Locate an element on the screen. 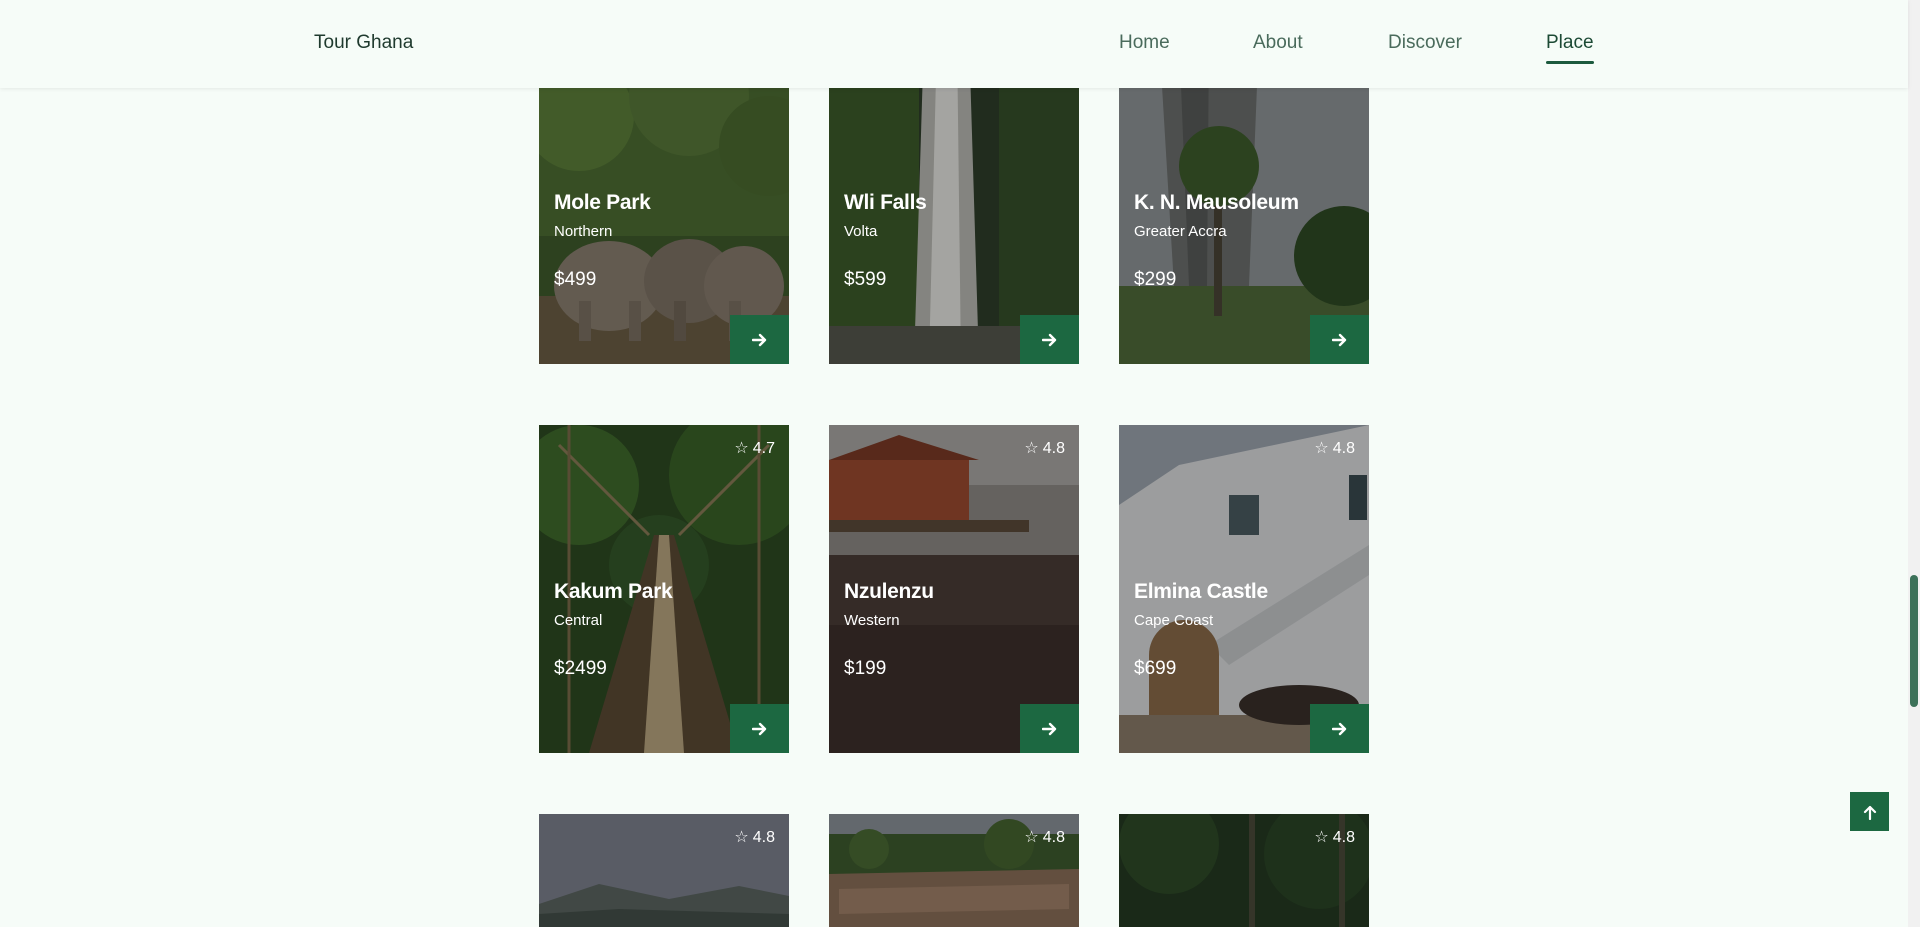  place-price: $599 is located at coordinates (865, 279).